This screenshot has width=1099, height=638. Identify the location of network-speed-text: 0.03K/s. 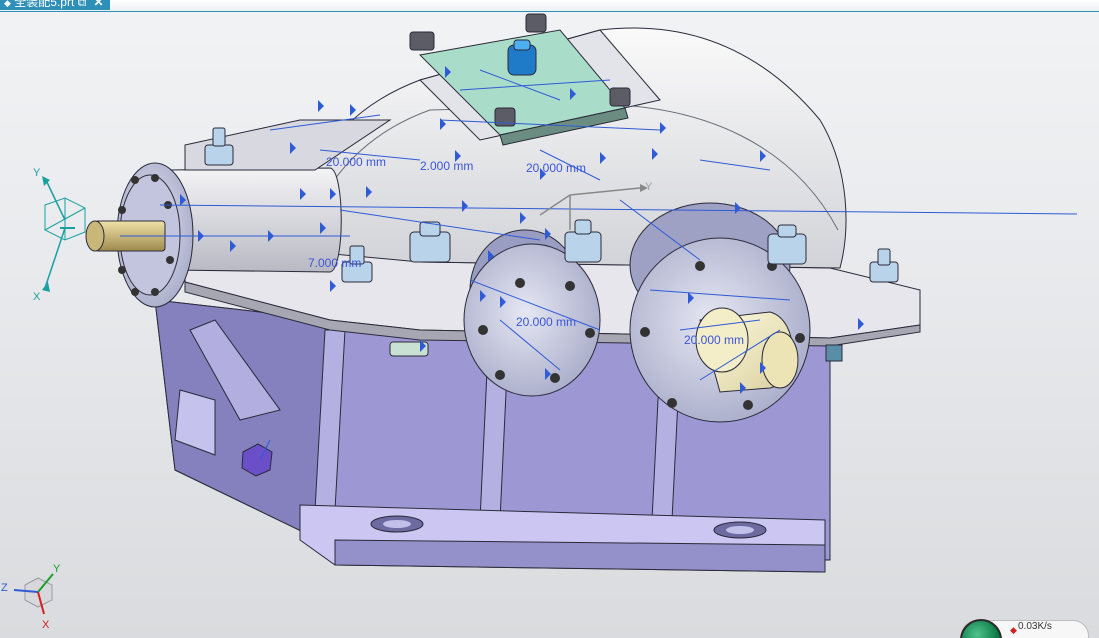
(1035, 626).